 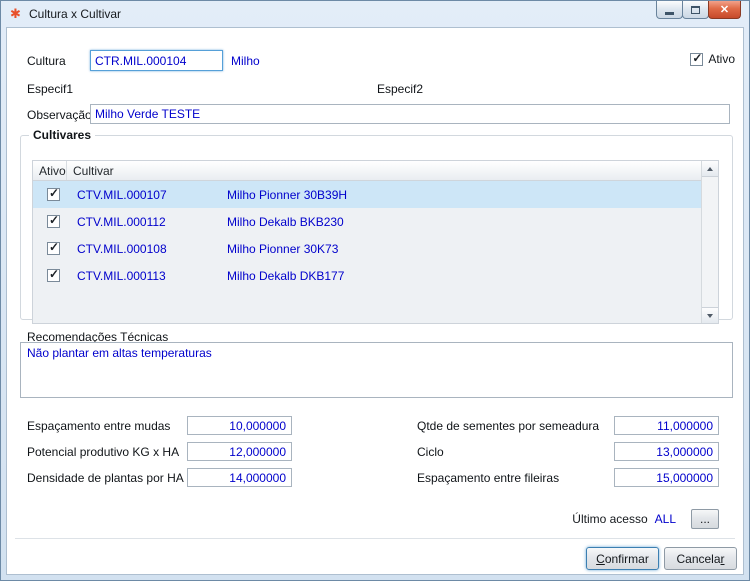 I want to click on metric-value-input: 15,000000, so click(x=666, y=477).